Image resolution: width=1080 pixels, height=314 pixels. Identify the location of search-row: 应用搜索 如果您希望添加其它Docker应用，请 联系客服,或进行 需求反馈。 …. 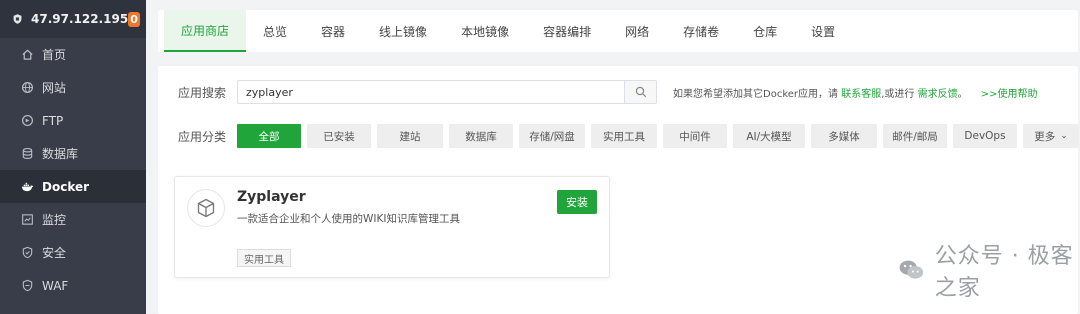
(608, 92).